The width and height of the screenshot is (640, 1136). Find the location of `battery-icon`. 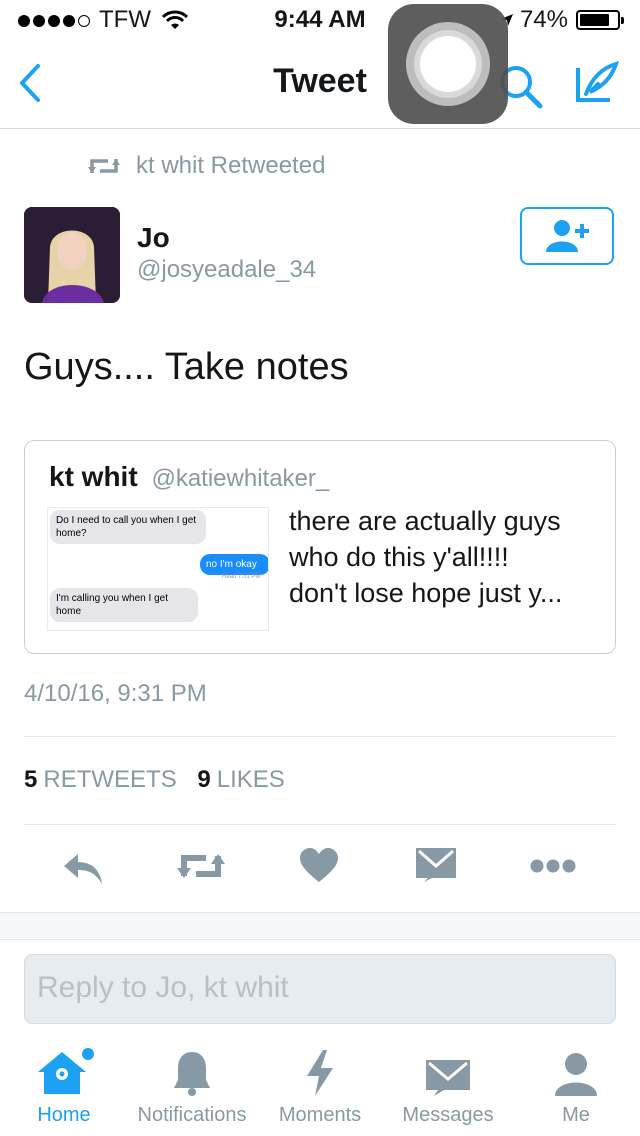

battery-icon is located at coordinates (600, 20).